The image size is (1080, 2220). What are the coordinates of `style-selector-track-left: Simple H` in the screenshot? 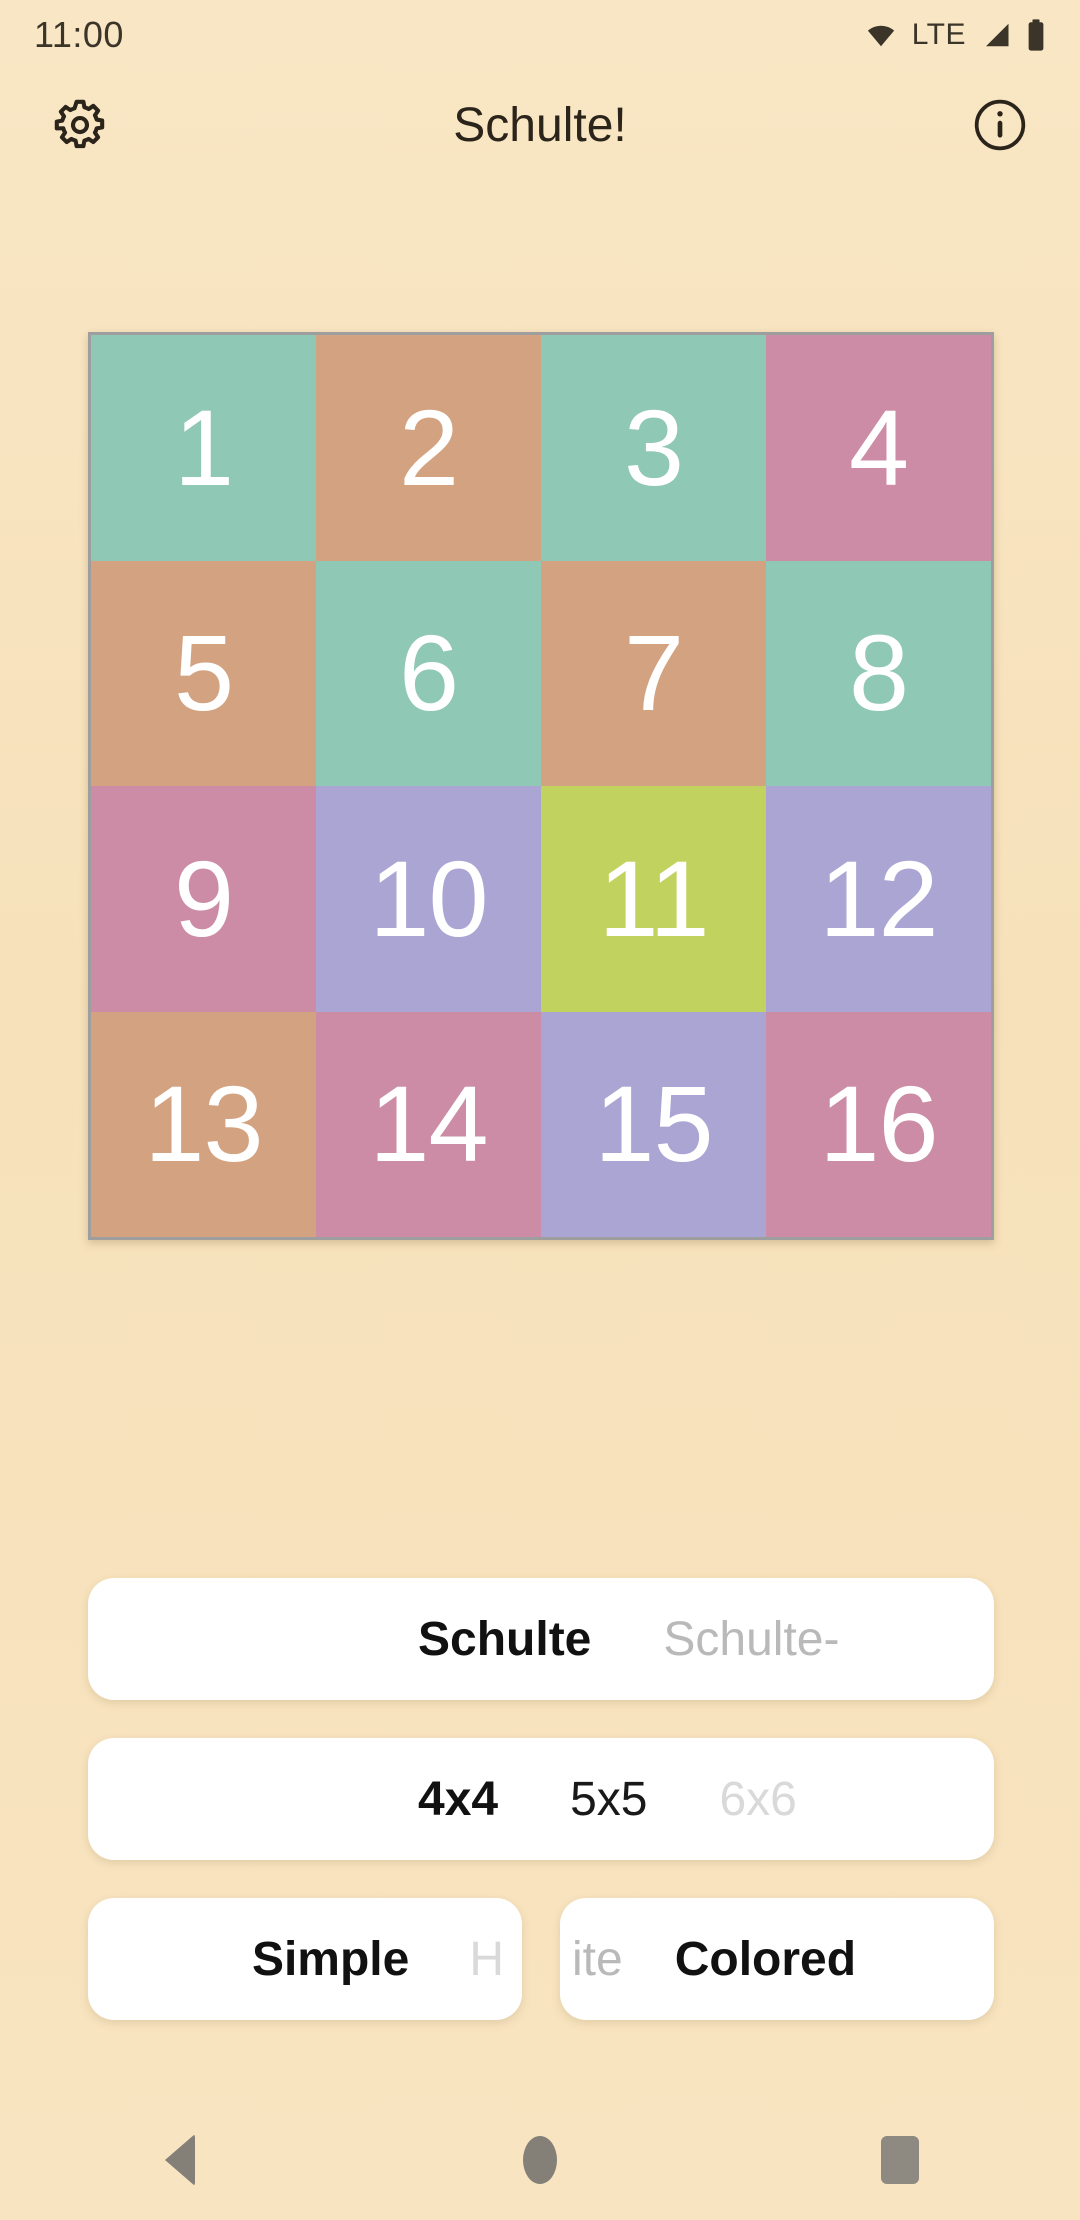 It's located at (387, 1959).